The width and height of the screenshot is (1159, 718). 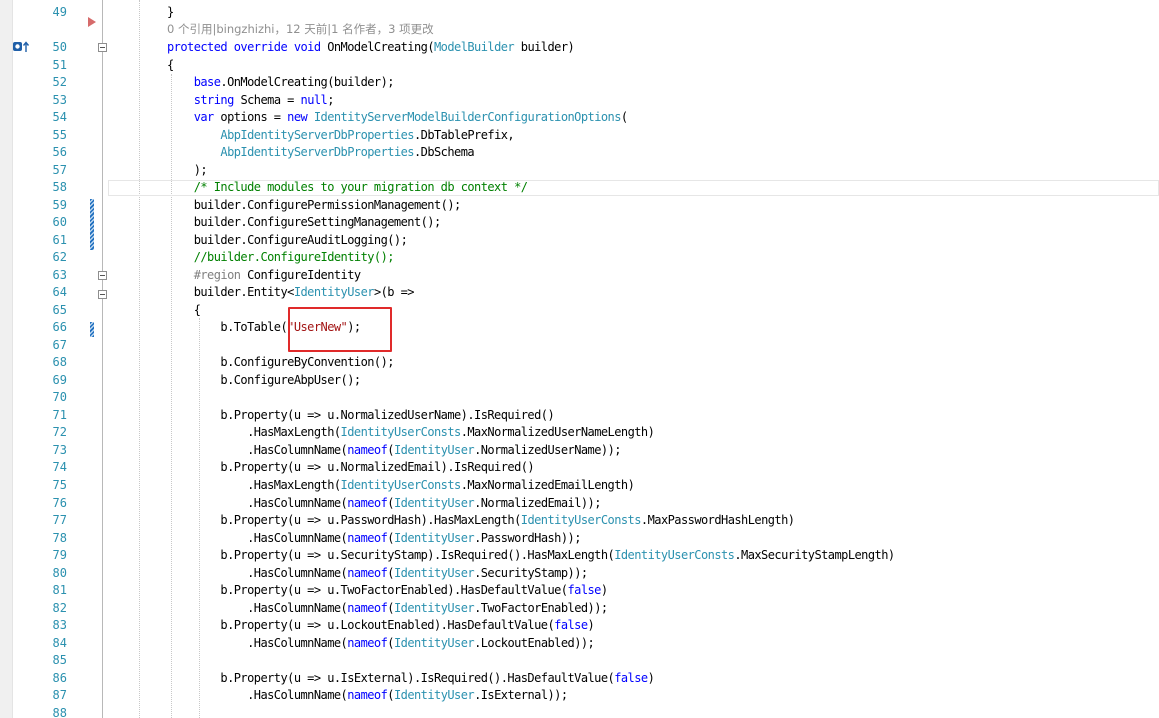 I want to click on code-line: 51 {, so click(x=579, y=66).